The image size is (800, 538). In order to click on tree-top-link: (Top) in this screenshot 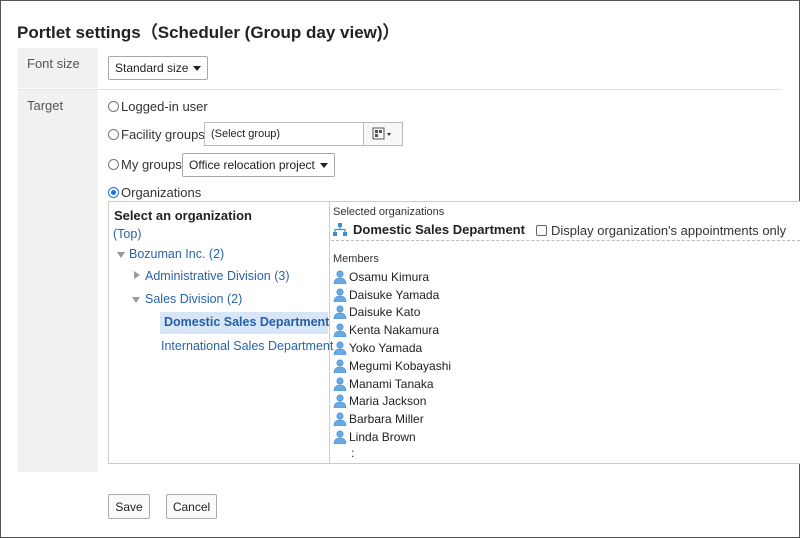, I will do `click(127, 234)`.